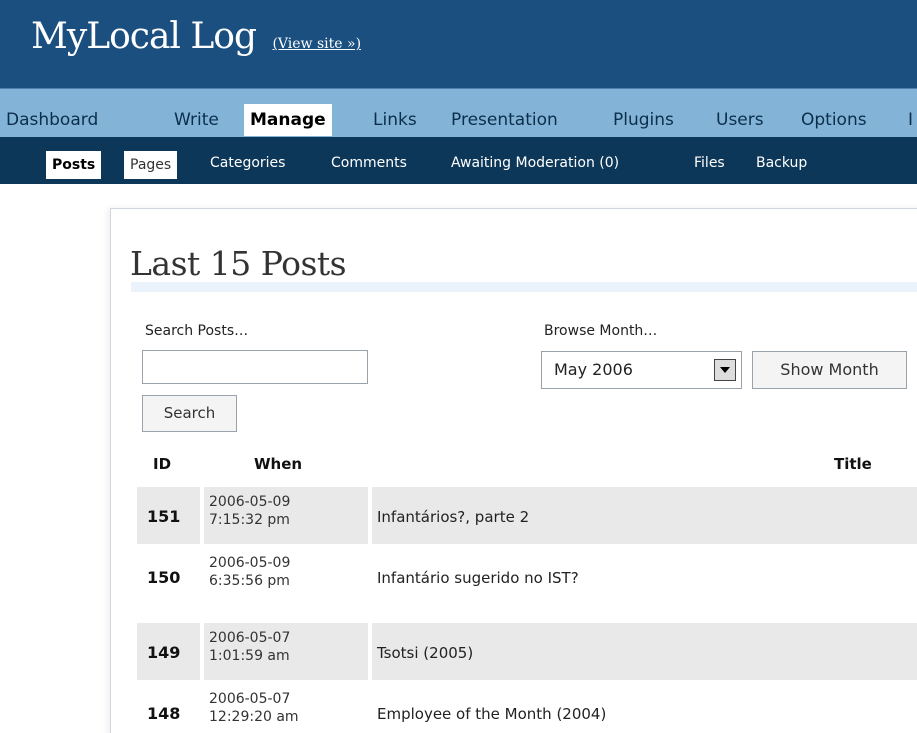 The image size is (917, 733). What do you see at coordinates (453, 517) in the screenshot?
I see `post-title: Infantários?, parte 2` at bounding box center [453, 517].